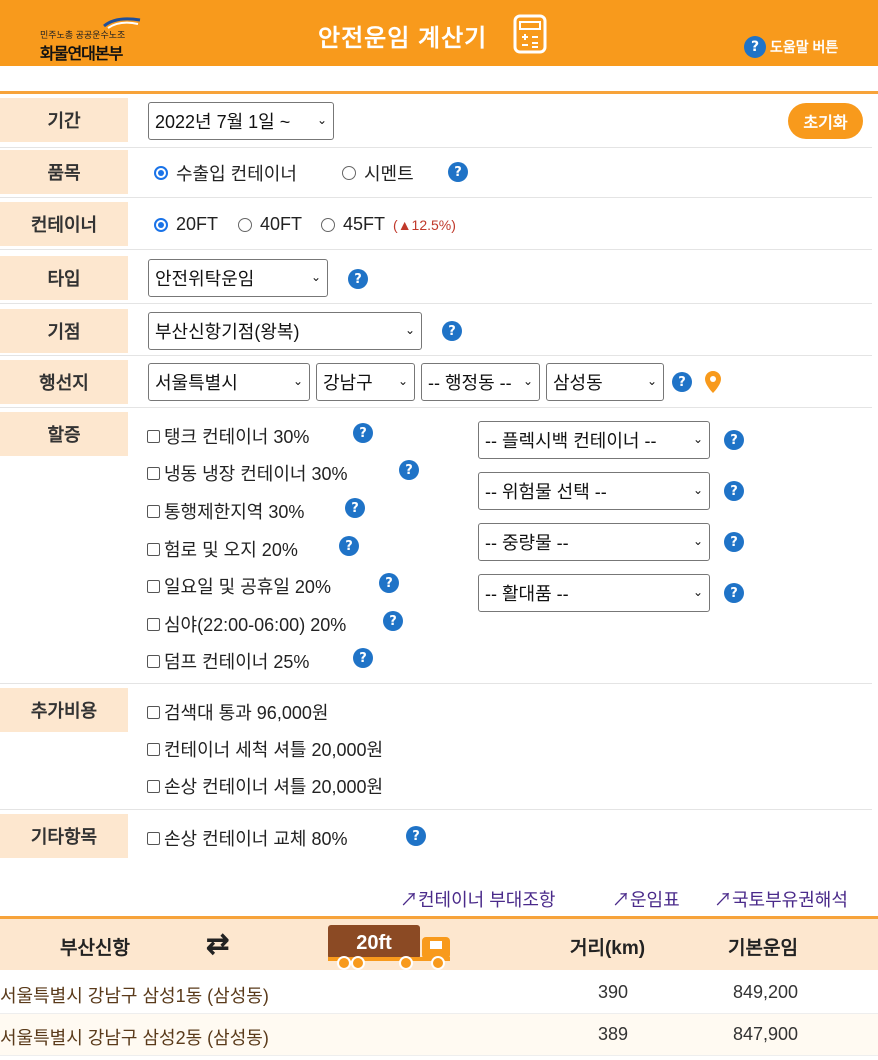  Describe the element at coordinates (134, 1038) in the screenshot. I see `result-place: 서울특별시 강남구 삼성2동 (삼성동)` at that location.